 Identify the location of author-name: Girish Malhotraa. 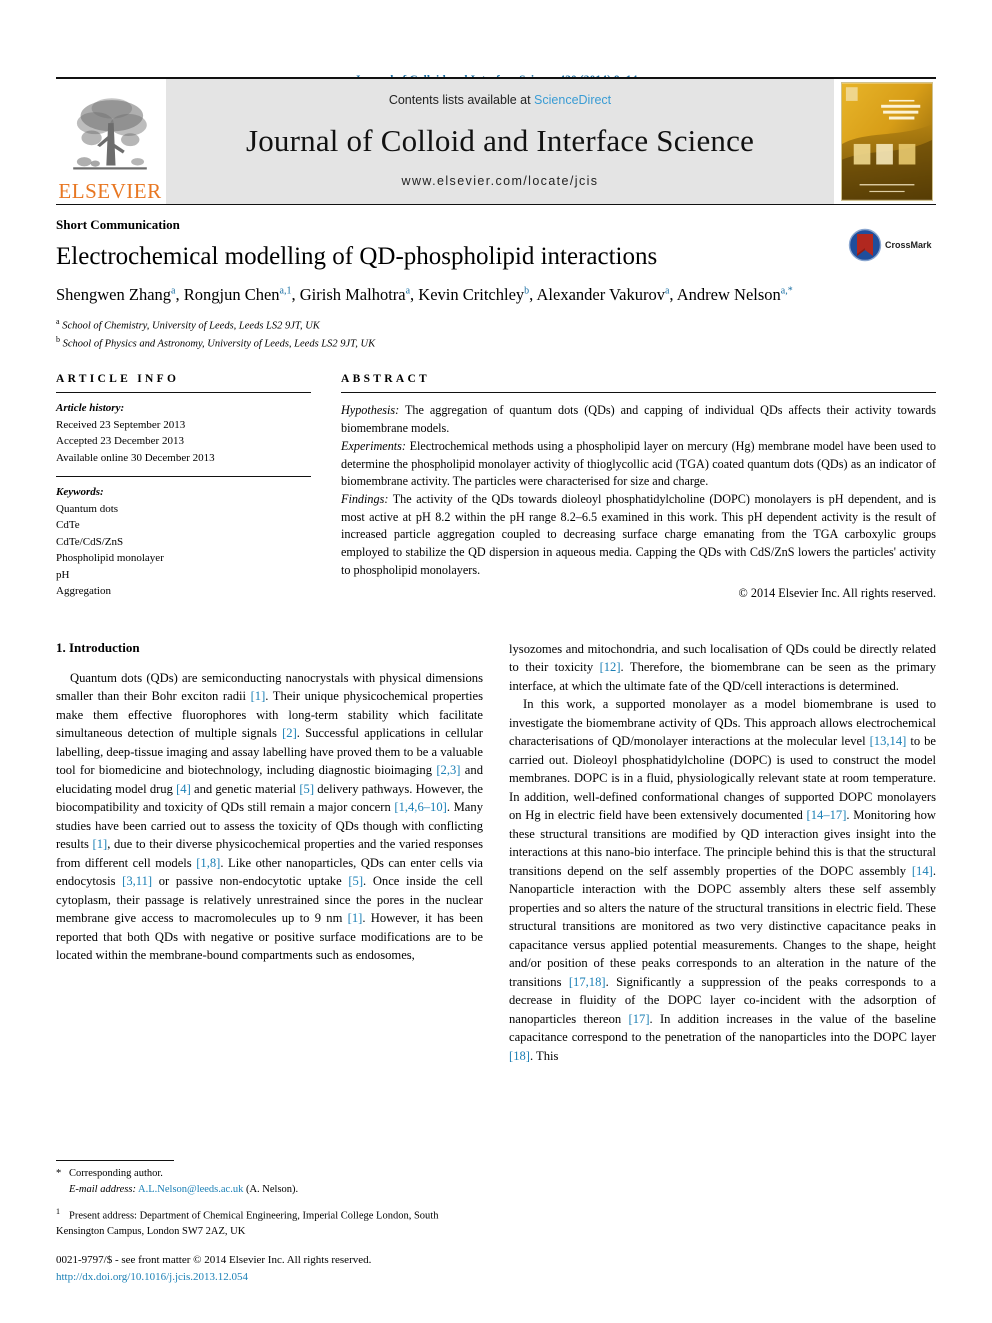
(355, 294).